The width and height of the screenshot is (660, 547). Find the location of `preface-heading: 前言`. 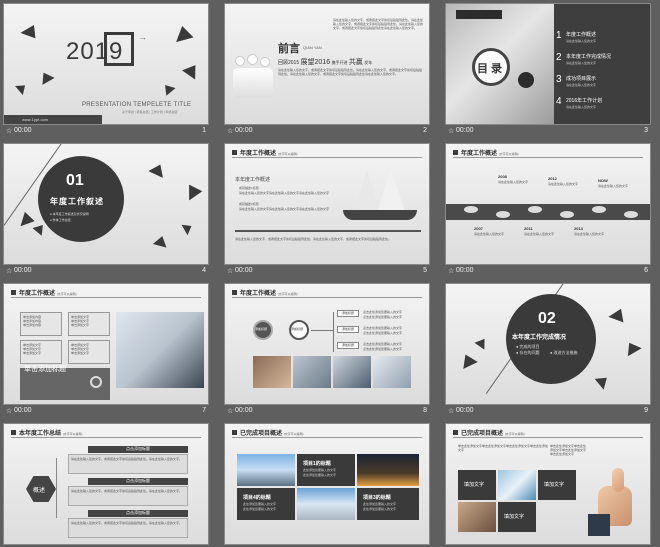

preface-heading: 前言 is located at coordinates (289, 49).